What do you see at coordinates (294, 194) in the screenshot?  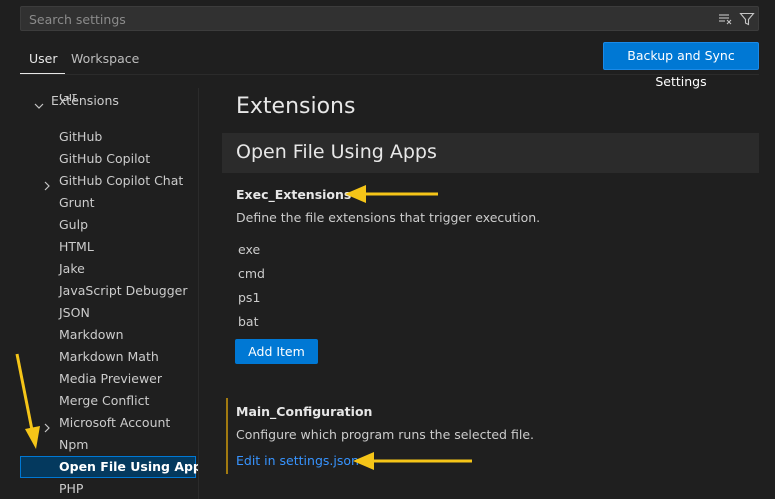 I see `exec-extensions-title: Exec_Extensions` at bounding box center [294, 194].